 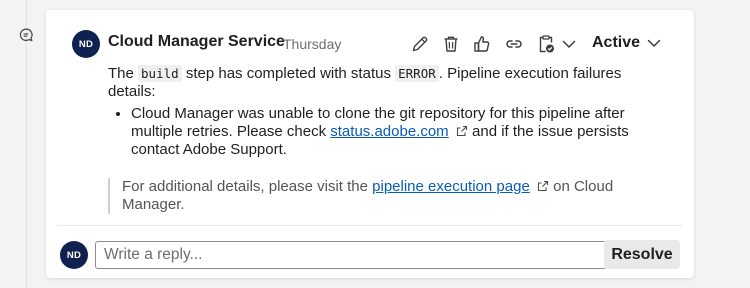 I want to click on reply-input, so click(x=351, y=255).